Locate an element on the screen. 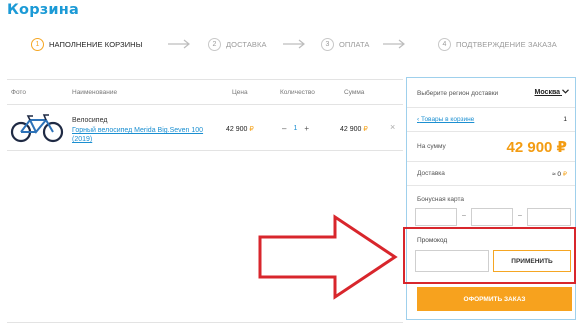 Image resolution: width=580 pixels, height=327 pixels. step-cart-fill: 1 НАПОЛНЕНИЕ КОРЗИНЫ is located at coordinates (86, 44).